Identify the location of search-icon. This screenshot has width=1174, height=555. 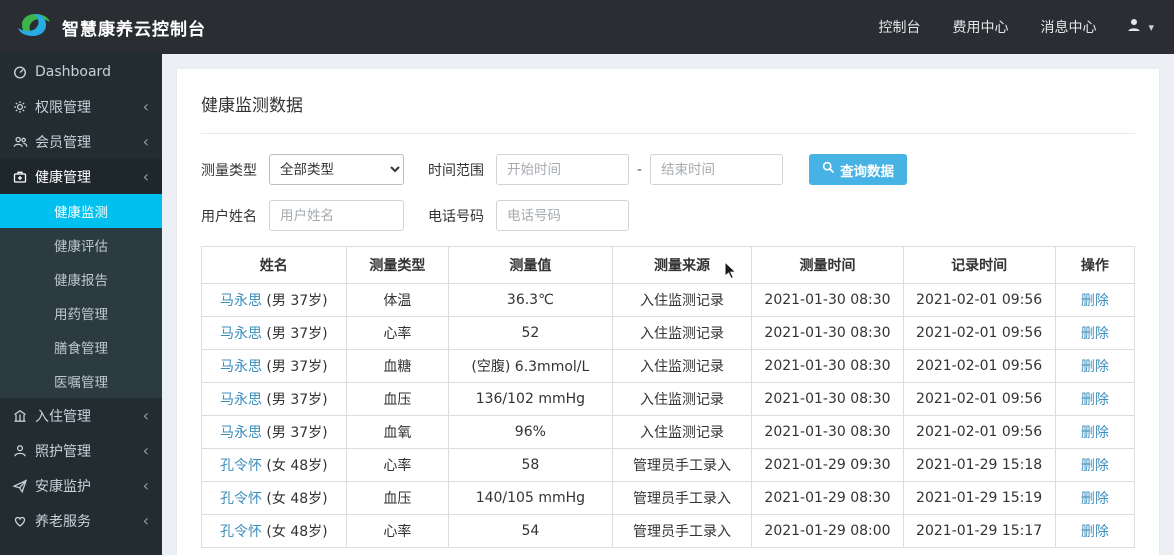
(828, 169).